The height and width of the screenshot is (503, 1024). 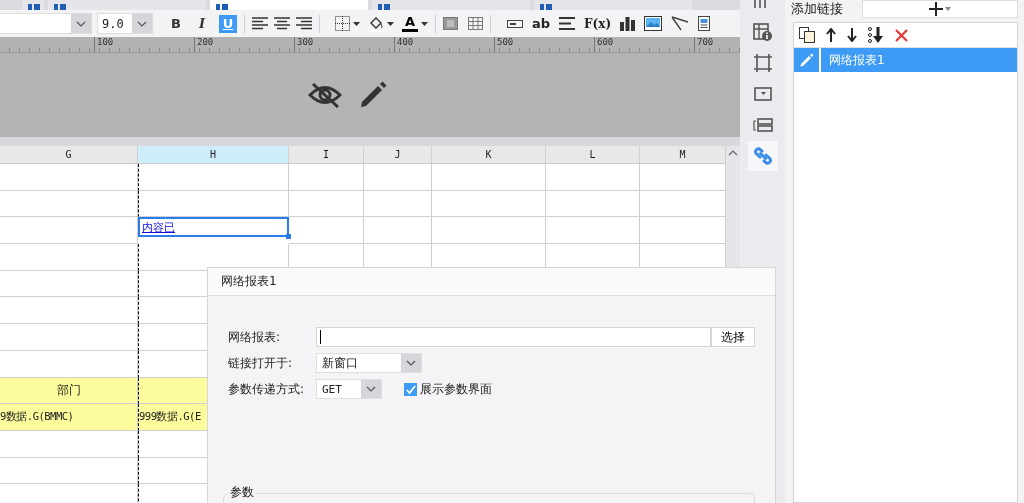 What do you see at coordinates (514, 337) in the screenshot?
I see `input-field` at bounding box center [514, 337].